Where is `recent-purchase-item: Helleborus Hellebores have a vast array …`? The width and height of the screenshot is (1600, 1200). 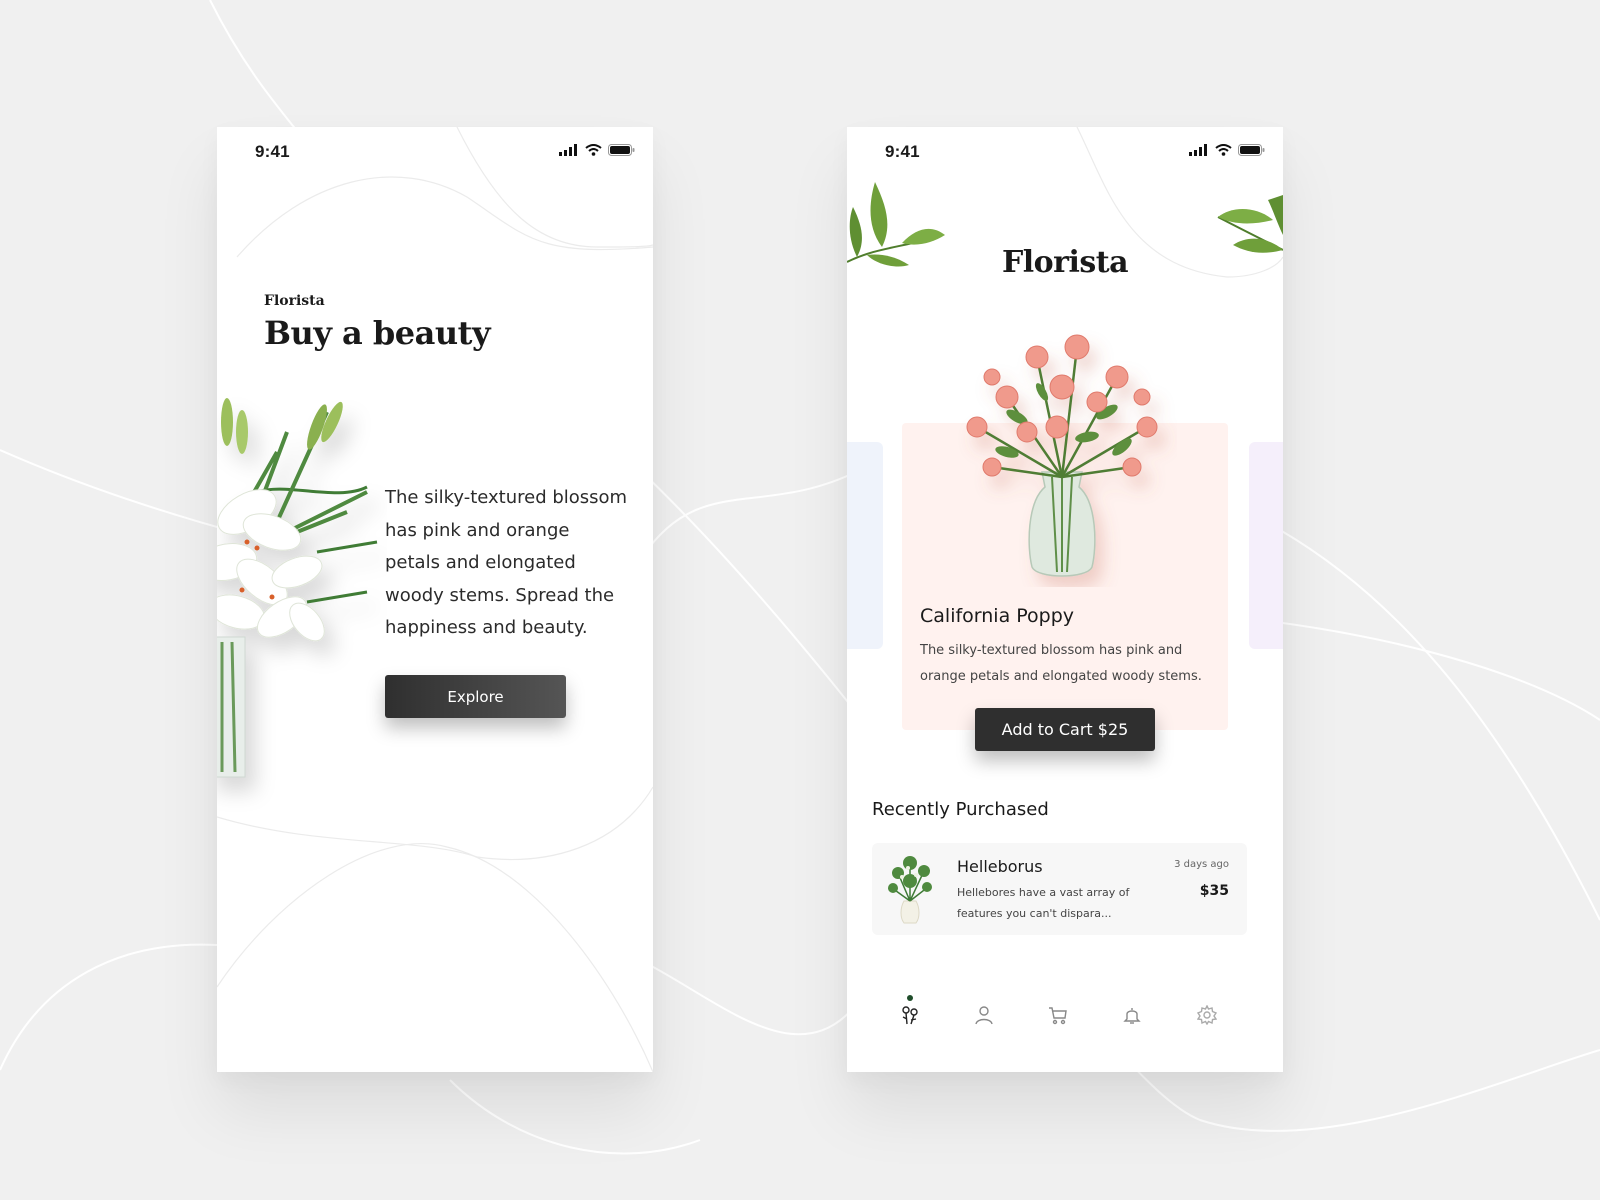
recent-purchase-item: Helleborus Hellebores have a vast array … is located at coordinates (1059, 889).